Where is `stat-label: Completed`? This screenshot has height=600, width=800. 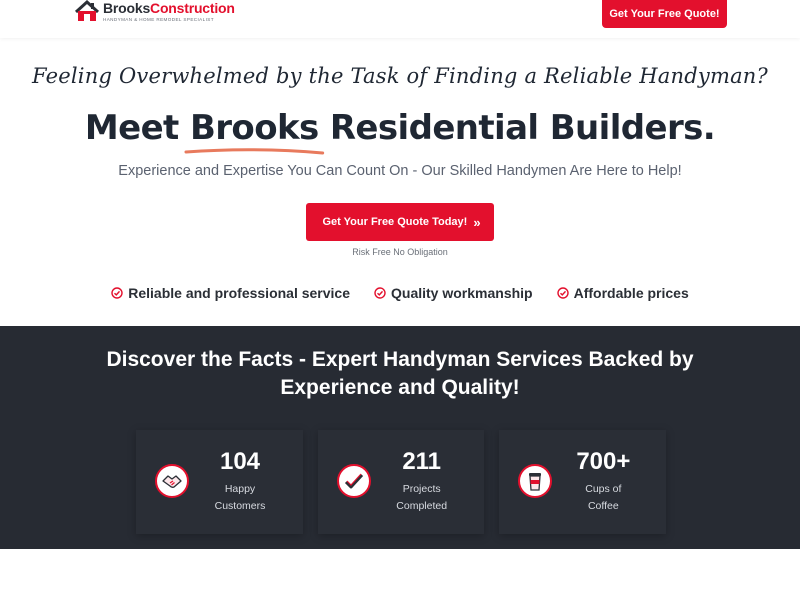 stat-label: Completed is located at coordinates (422, 506).